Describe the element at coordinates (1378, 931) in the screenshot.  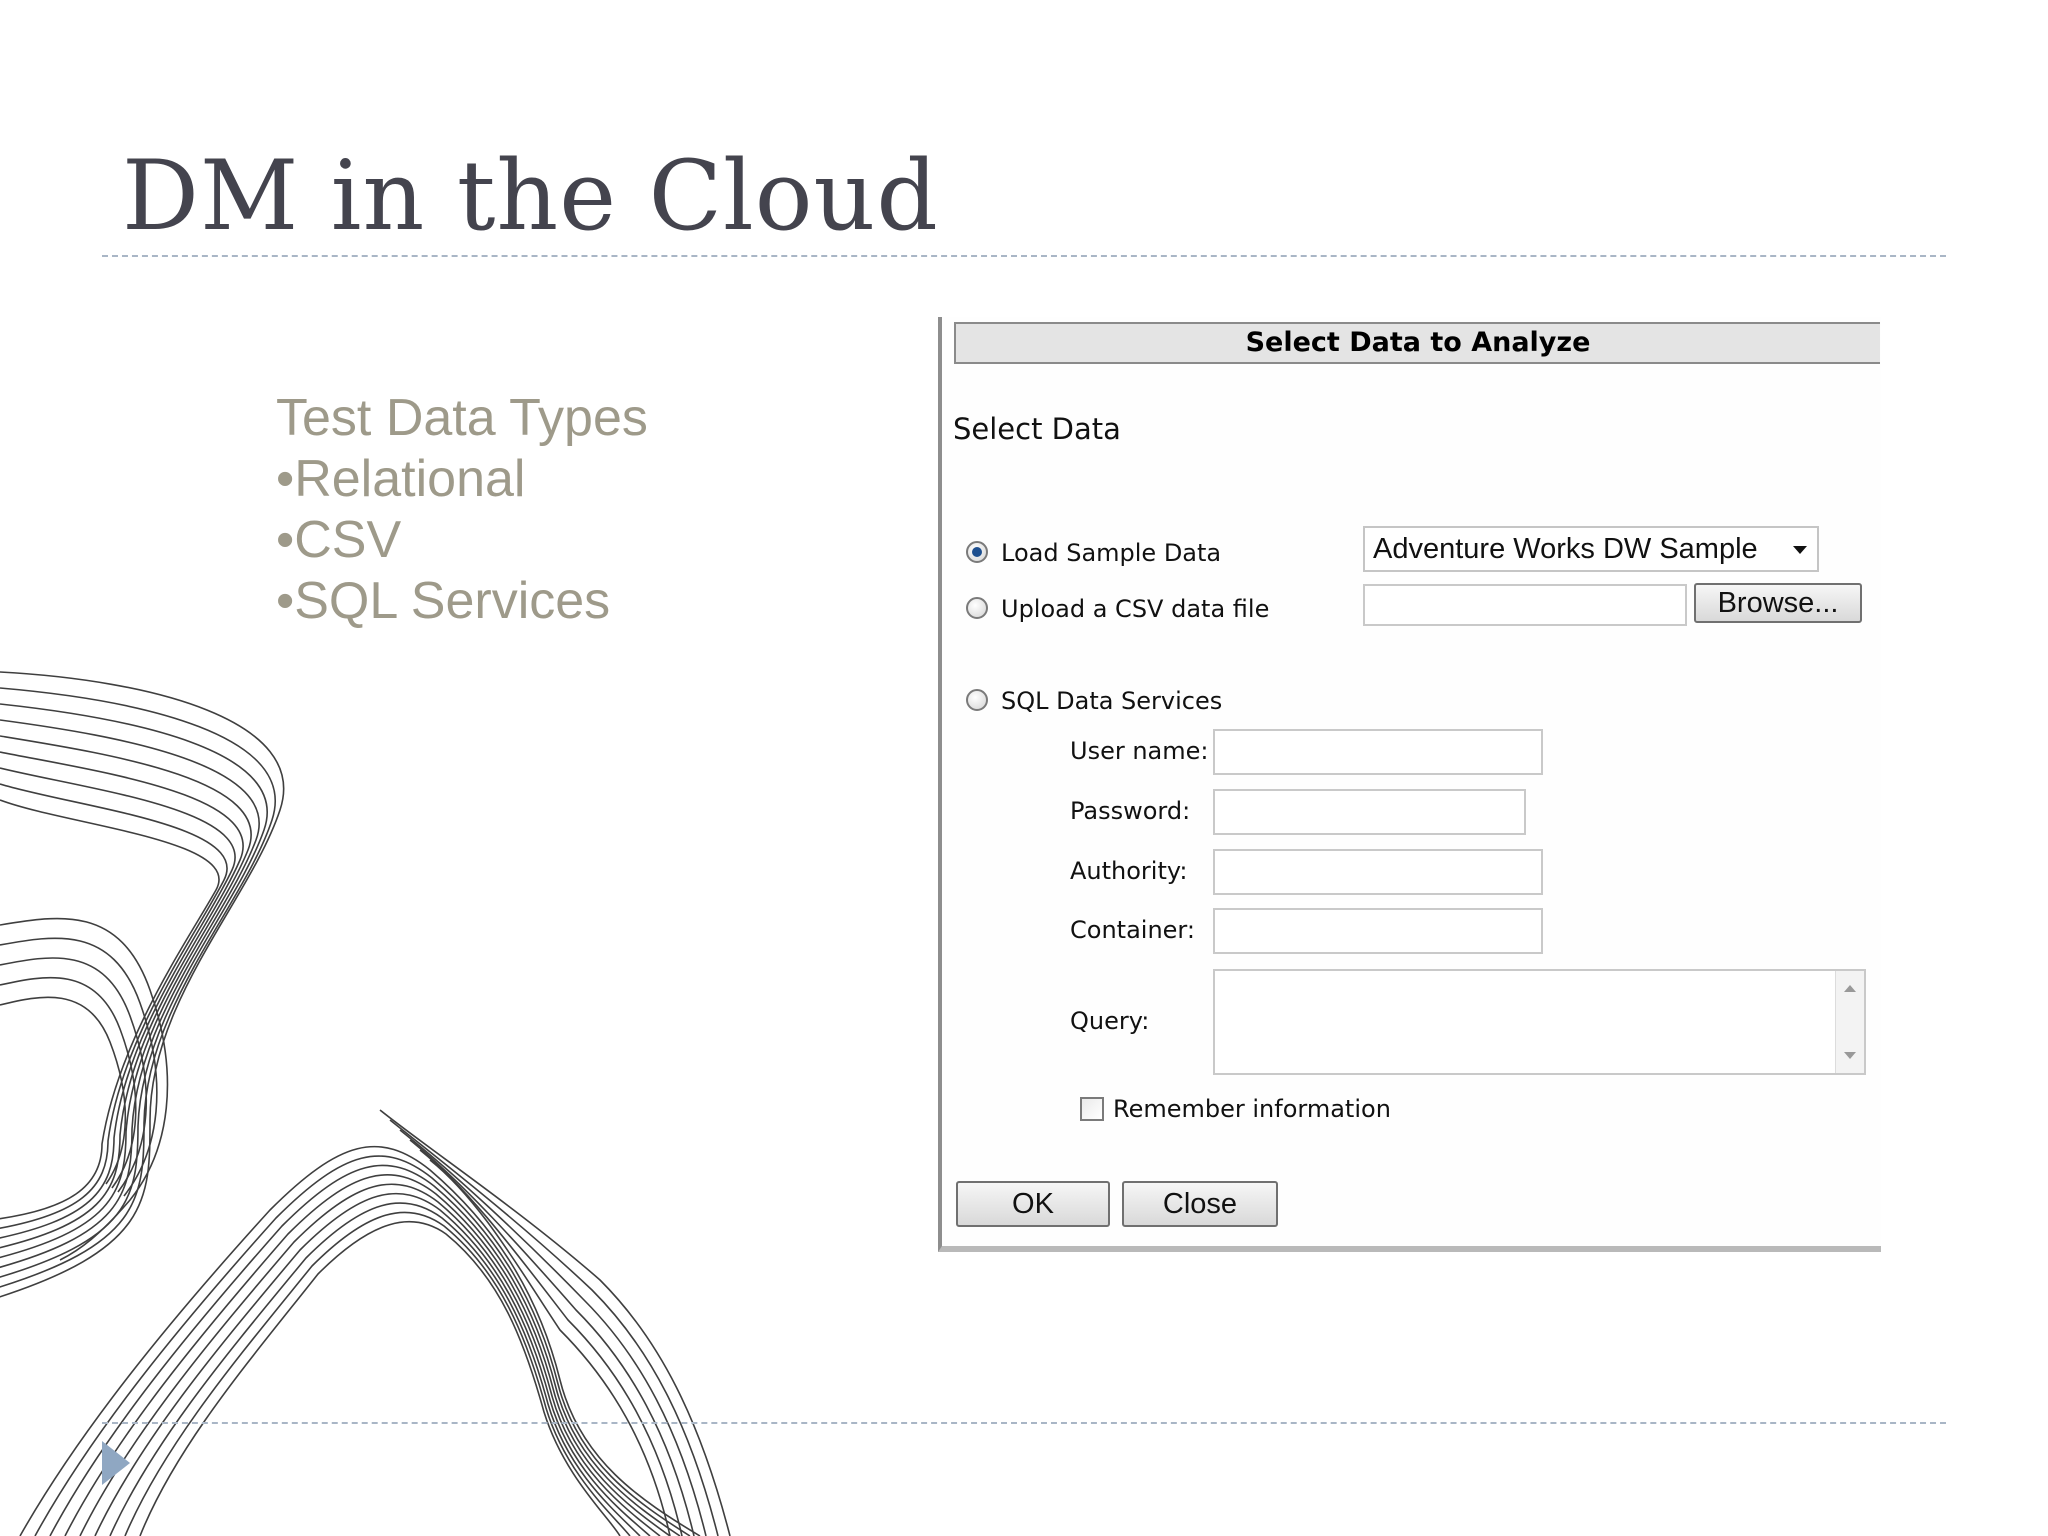
I see `container-input` at that location.